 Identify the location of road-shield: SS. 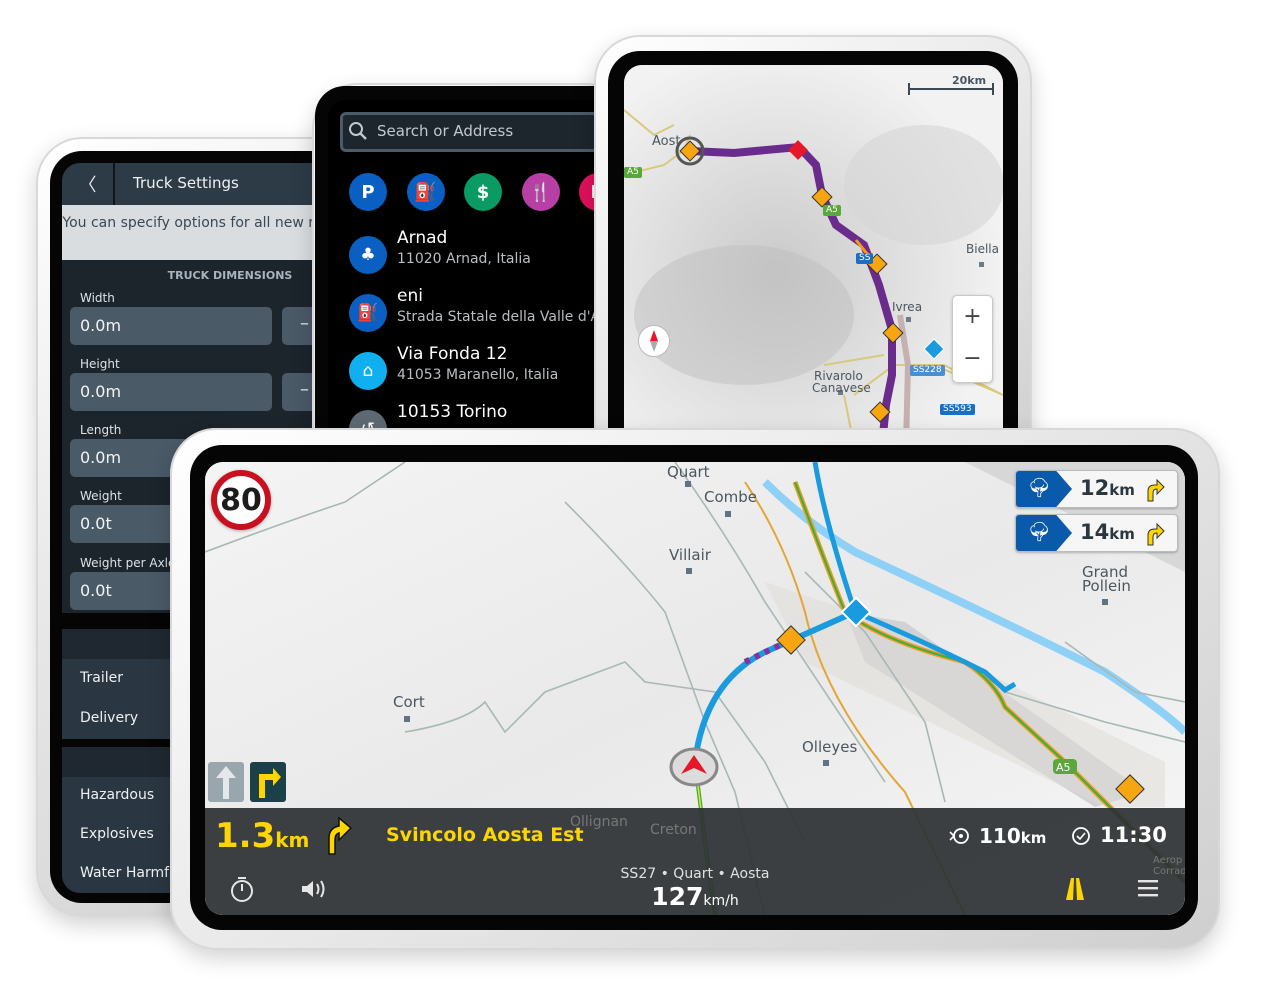
(865, 258).